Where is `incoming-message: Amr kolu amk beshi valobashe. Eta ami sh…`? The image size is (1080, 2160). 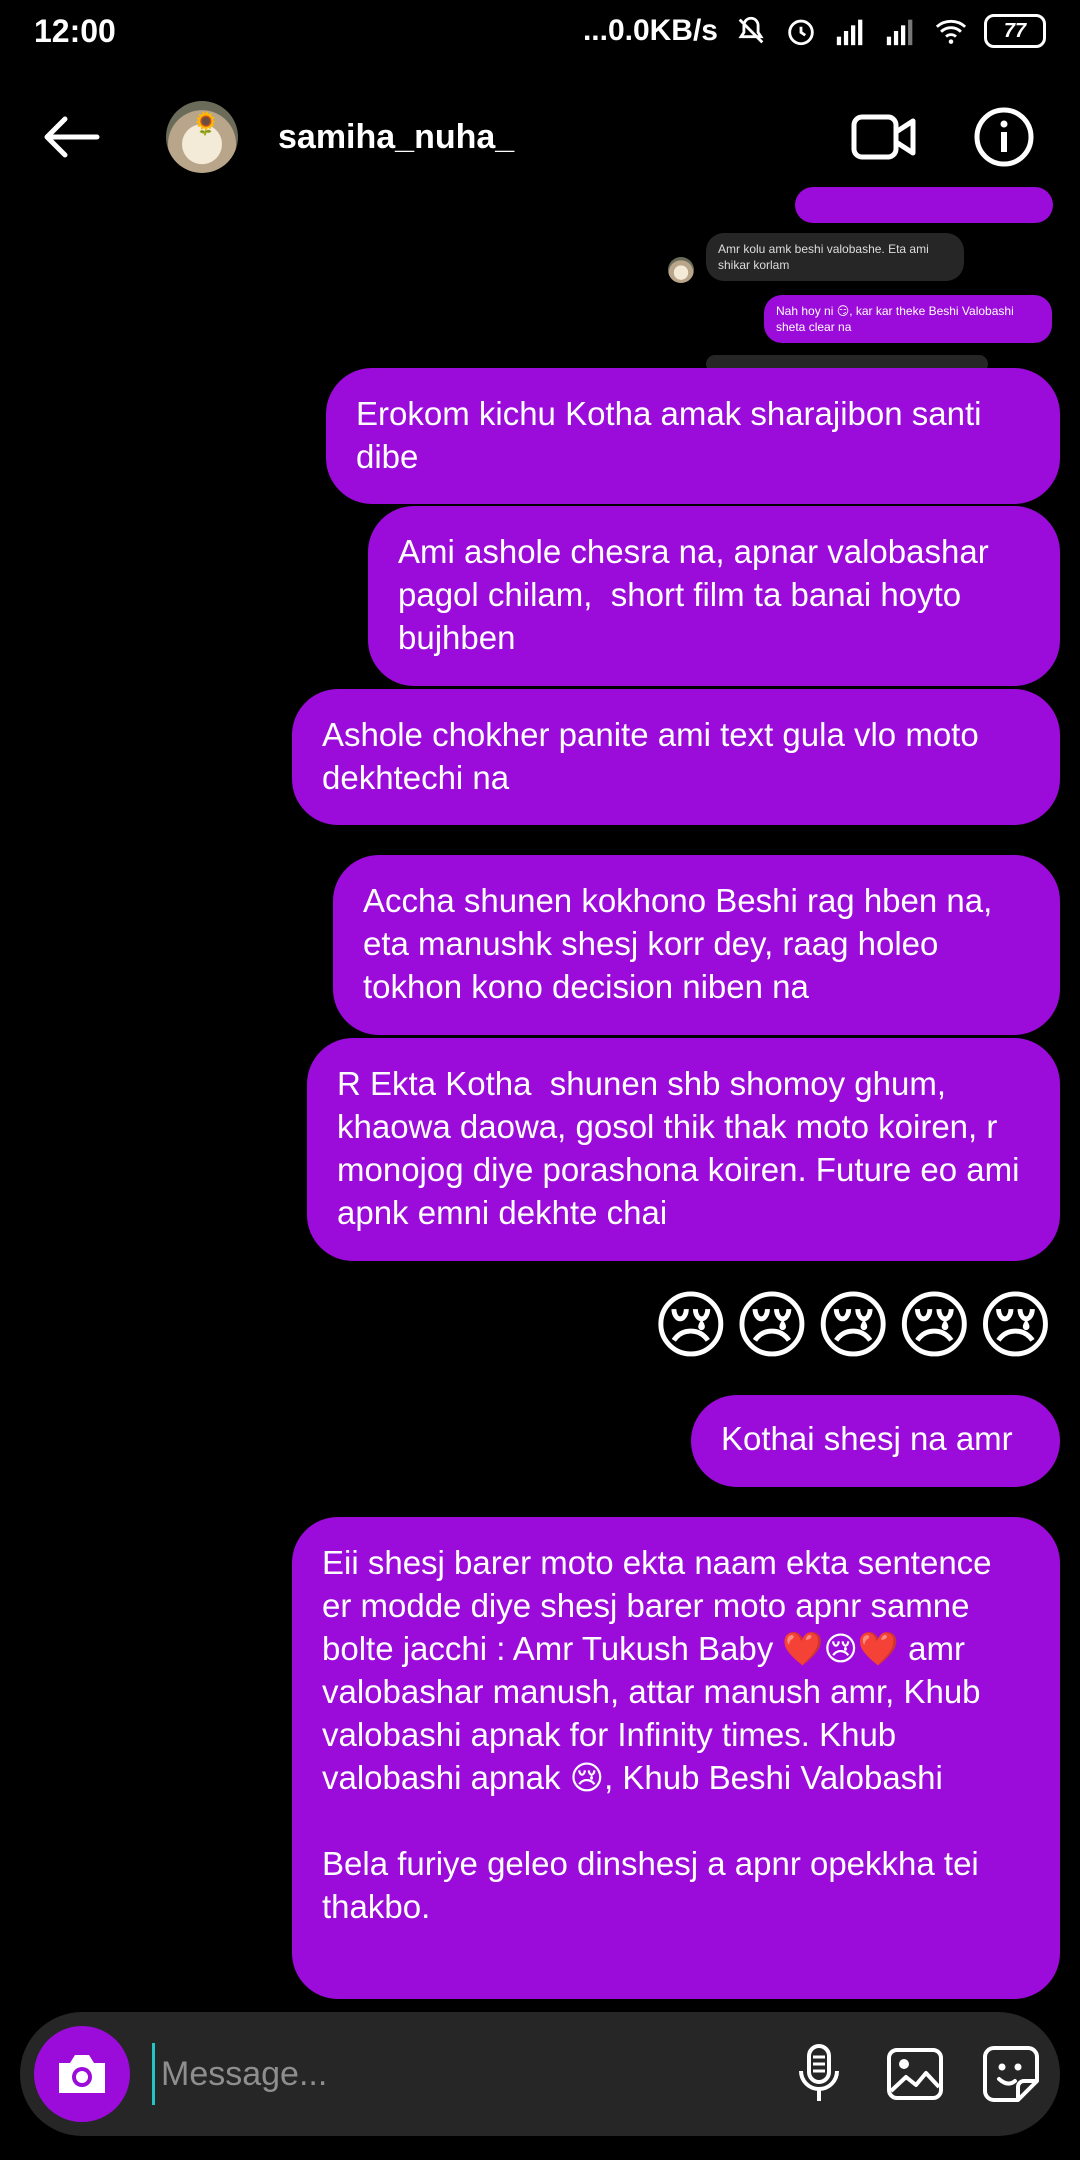
incoming-message: Amr kolu amk beshi valobashe. Eta ami sh… is located at coordinates (835, 257).